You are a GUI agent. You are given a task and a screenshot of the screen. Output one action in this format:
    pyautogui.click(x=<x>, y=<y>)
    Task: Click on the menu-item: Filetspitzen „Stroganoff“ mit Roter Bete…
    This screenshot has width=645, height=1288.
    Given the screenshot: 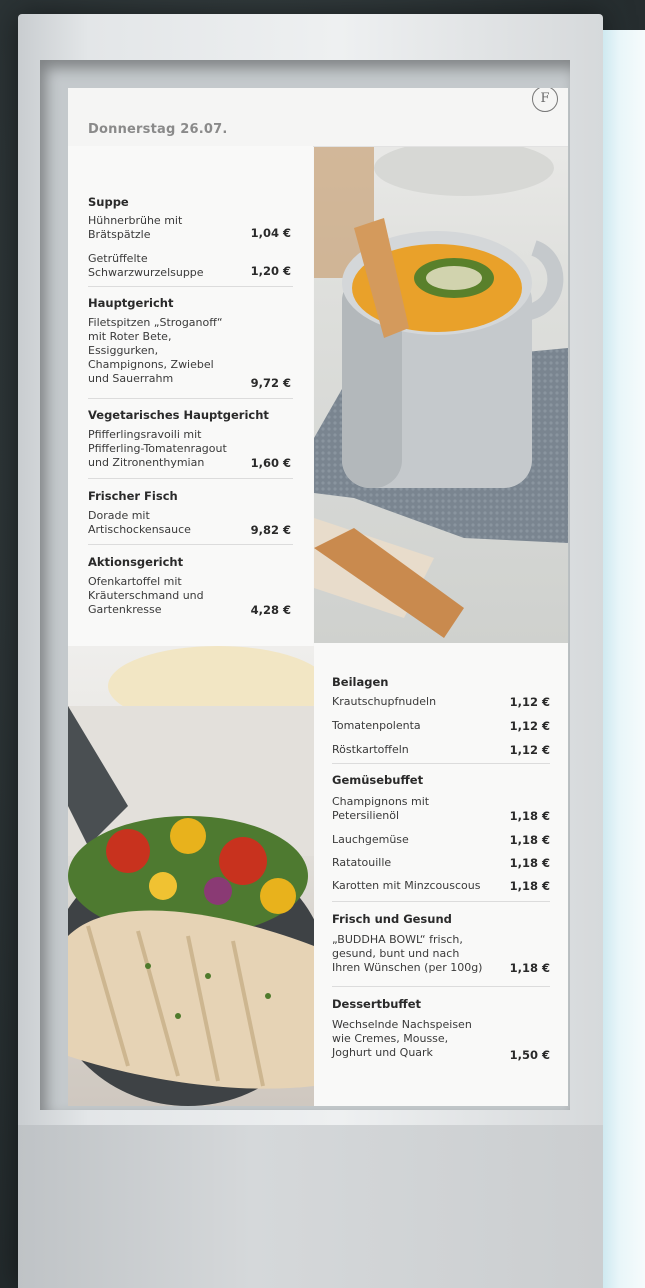 What is the action you would take?
    pyautogui.click(x=155, y=350)
    